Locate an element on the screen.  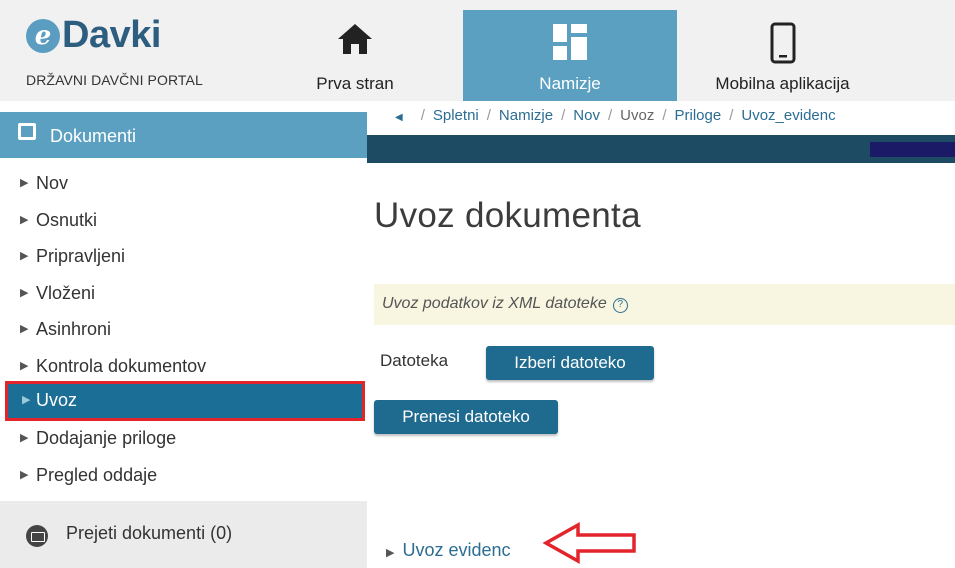
import-records-label: Uvoz evidenc is located at coordinates (456, 550).